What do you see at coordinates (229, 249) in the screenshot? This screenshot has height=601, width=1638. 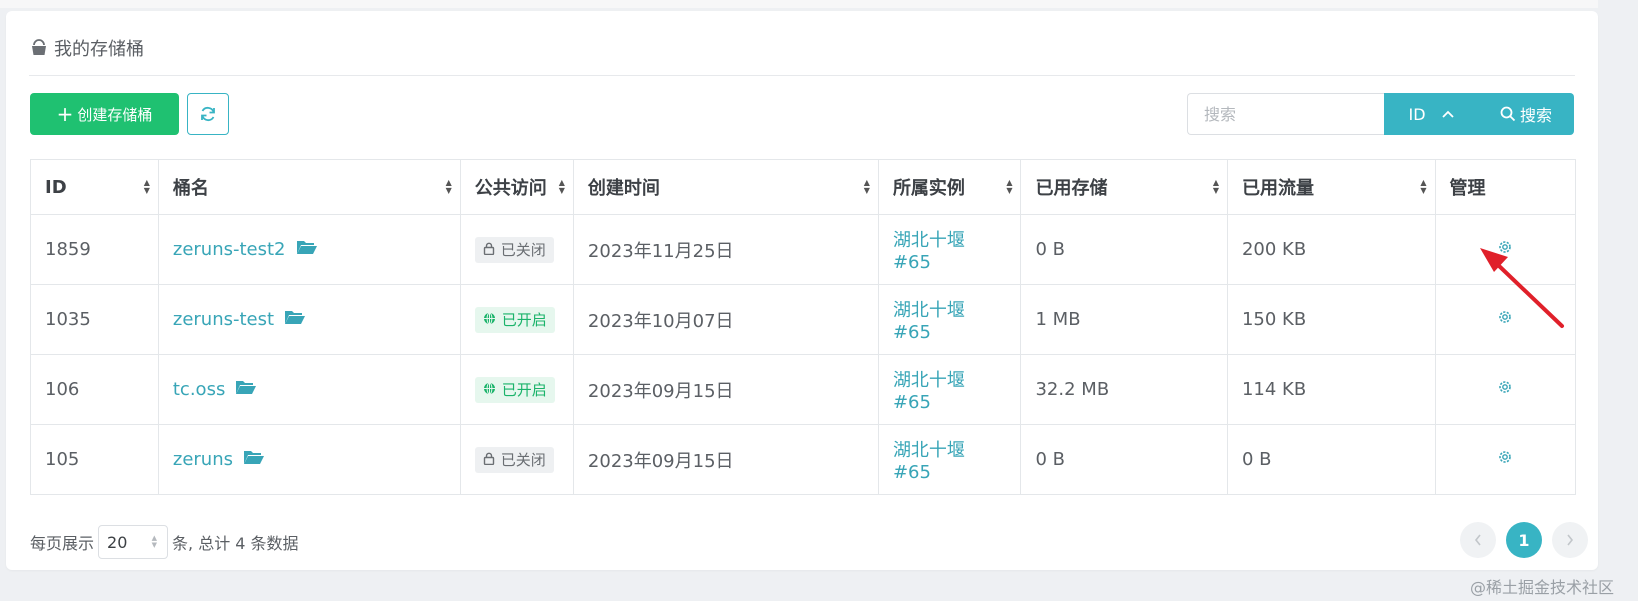 I see `bucket-name-link: zeruns-test2` at bounding box center [229, 249].